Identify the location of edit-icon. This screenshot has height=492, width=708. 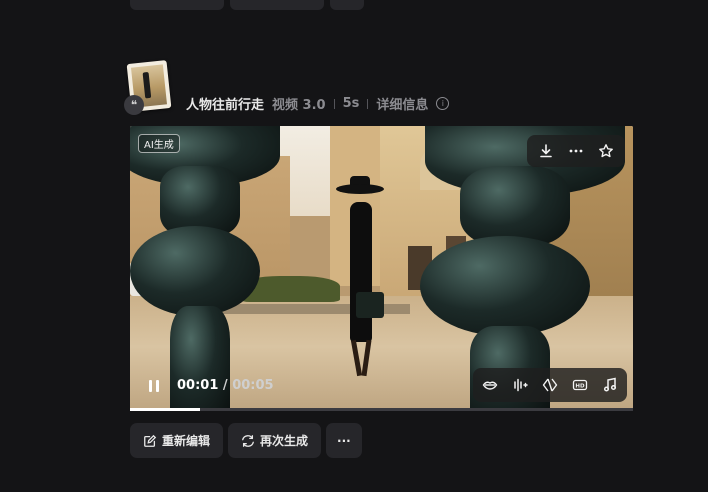
(150, 440).